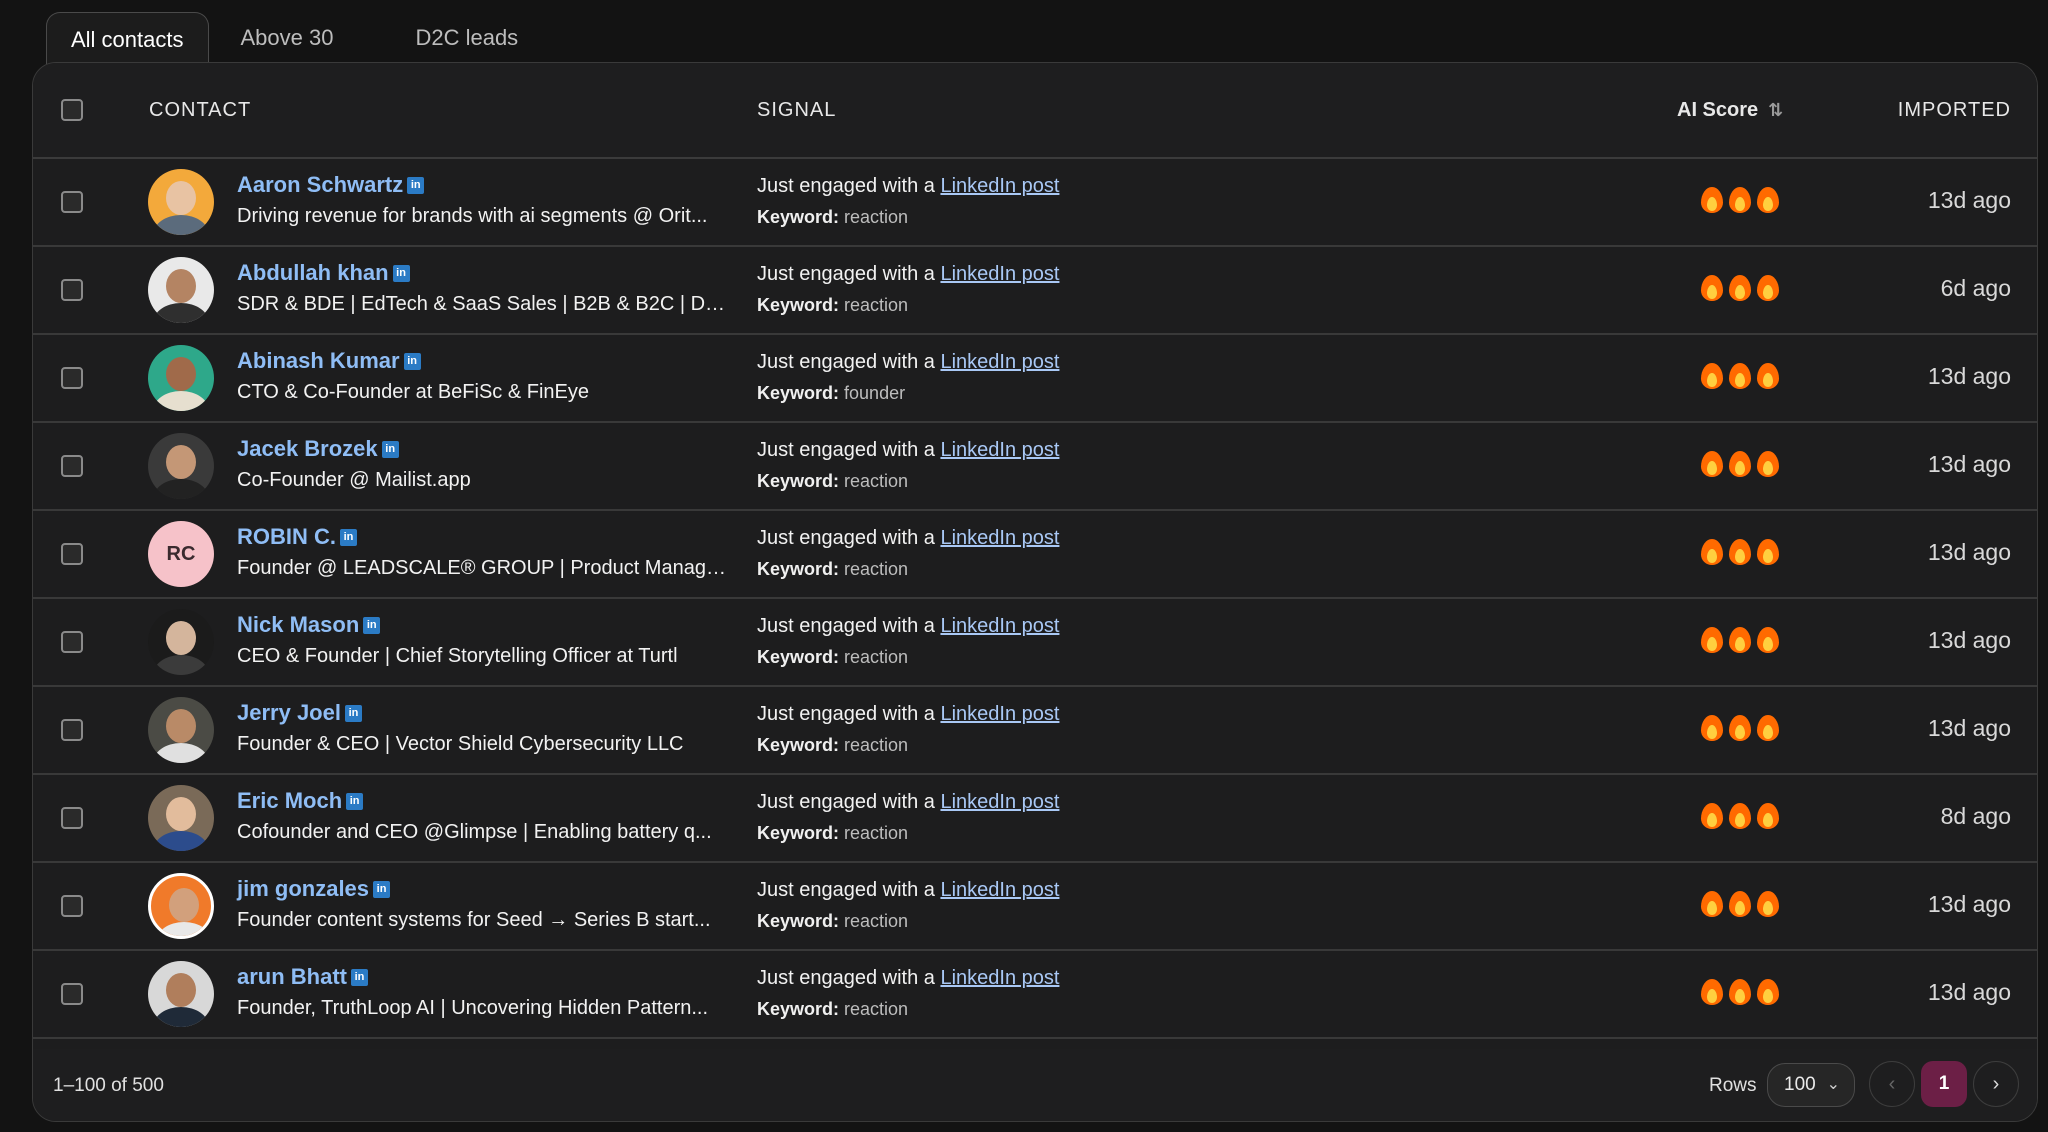  Describe the element at coordinates (875, 393) in the screenshot. I see `keyword-value: founder` at that location.